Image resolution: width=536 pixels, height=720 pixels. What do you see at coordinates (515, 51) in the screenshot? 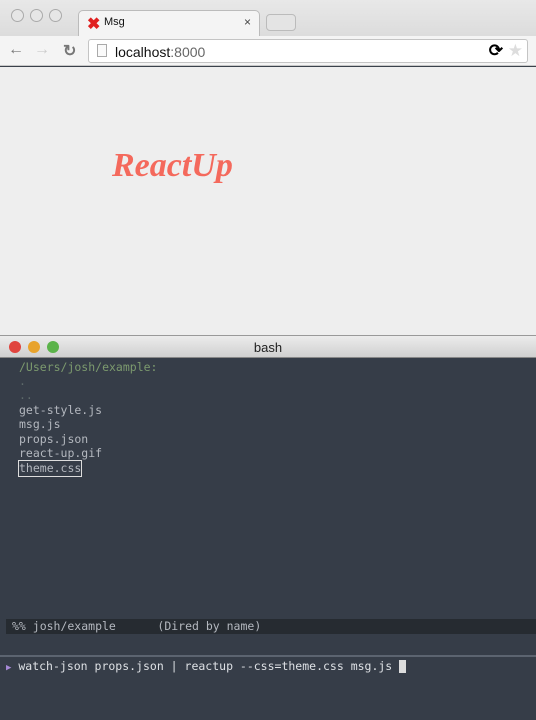
I see `star-icon: ★` at bounding box center [515, 51].